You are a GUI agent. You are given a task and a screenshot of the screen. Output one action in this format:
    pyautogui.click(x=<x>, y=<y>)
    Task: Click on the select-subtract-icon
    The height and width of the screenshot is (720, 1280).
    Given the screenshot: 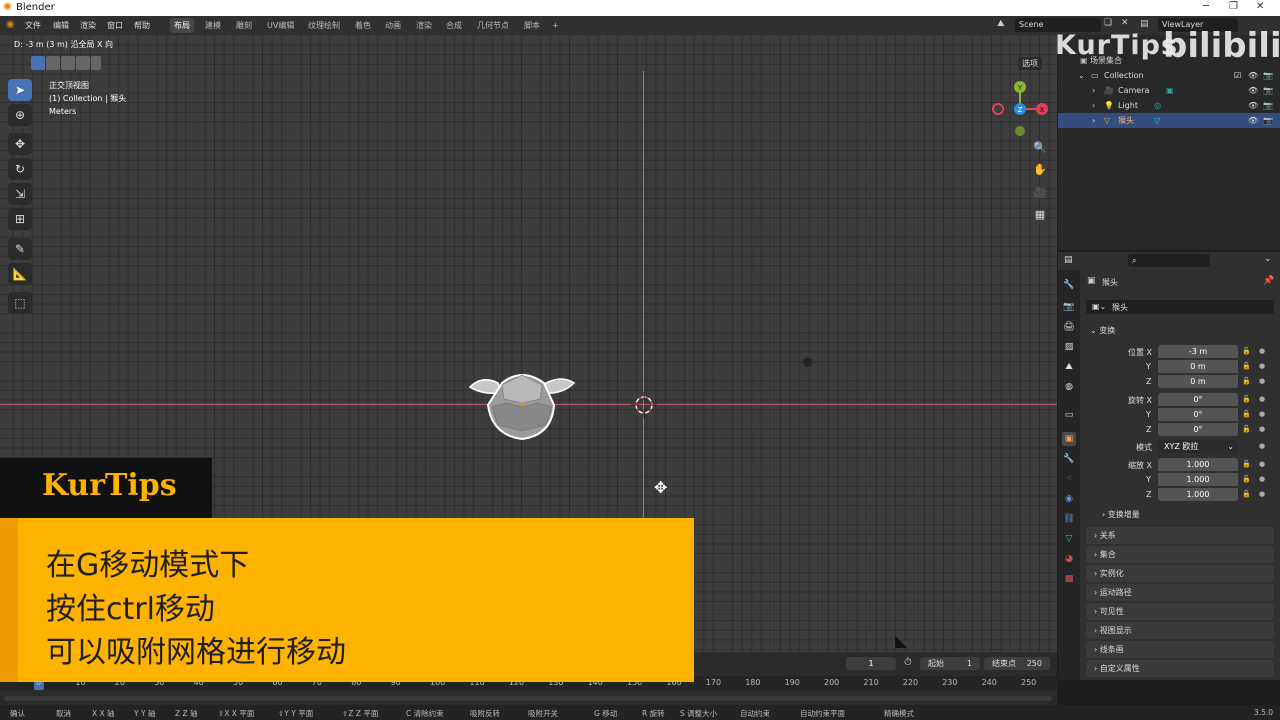 What is the action you would take?
    pyautogui.click(x=68, y=63)
    